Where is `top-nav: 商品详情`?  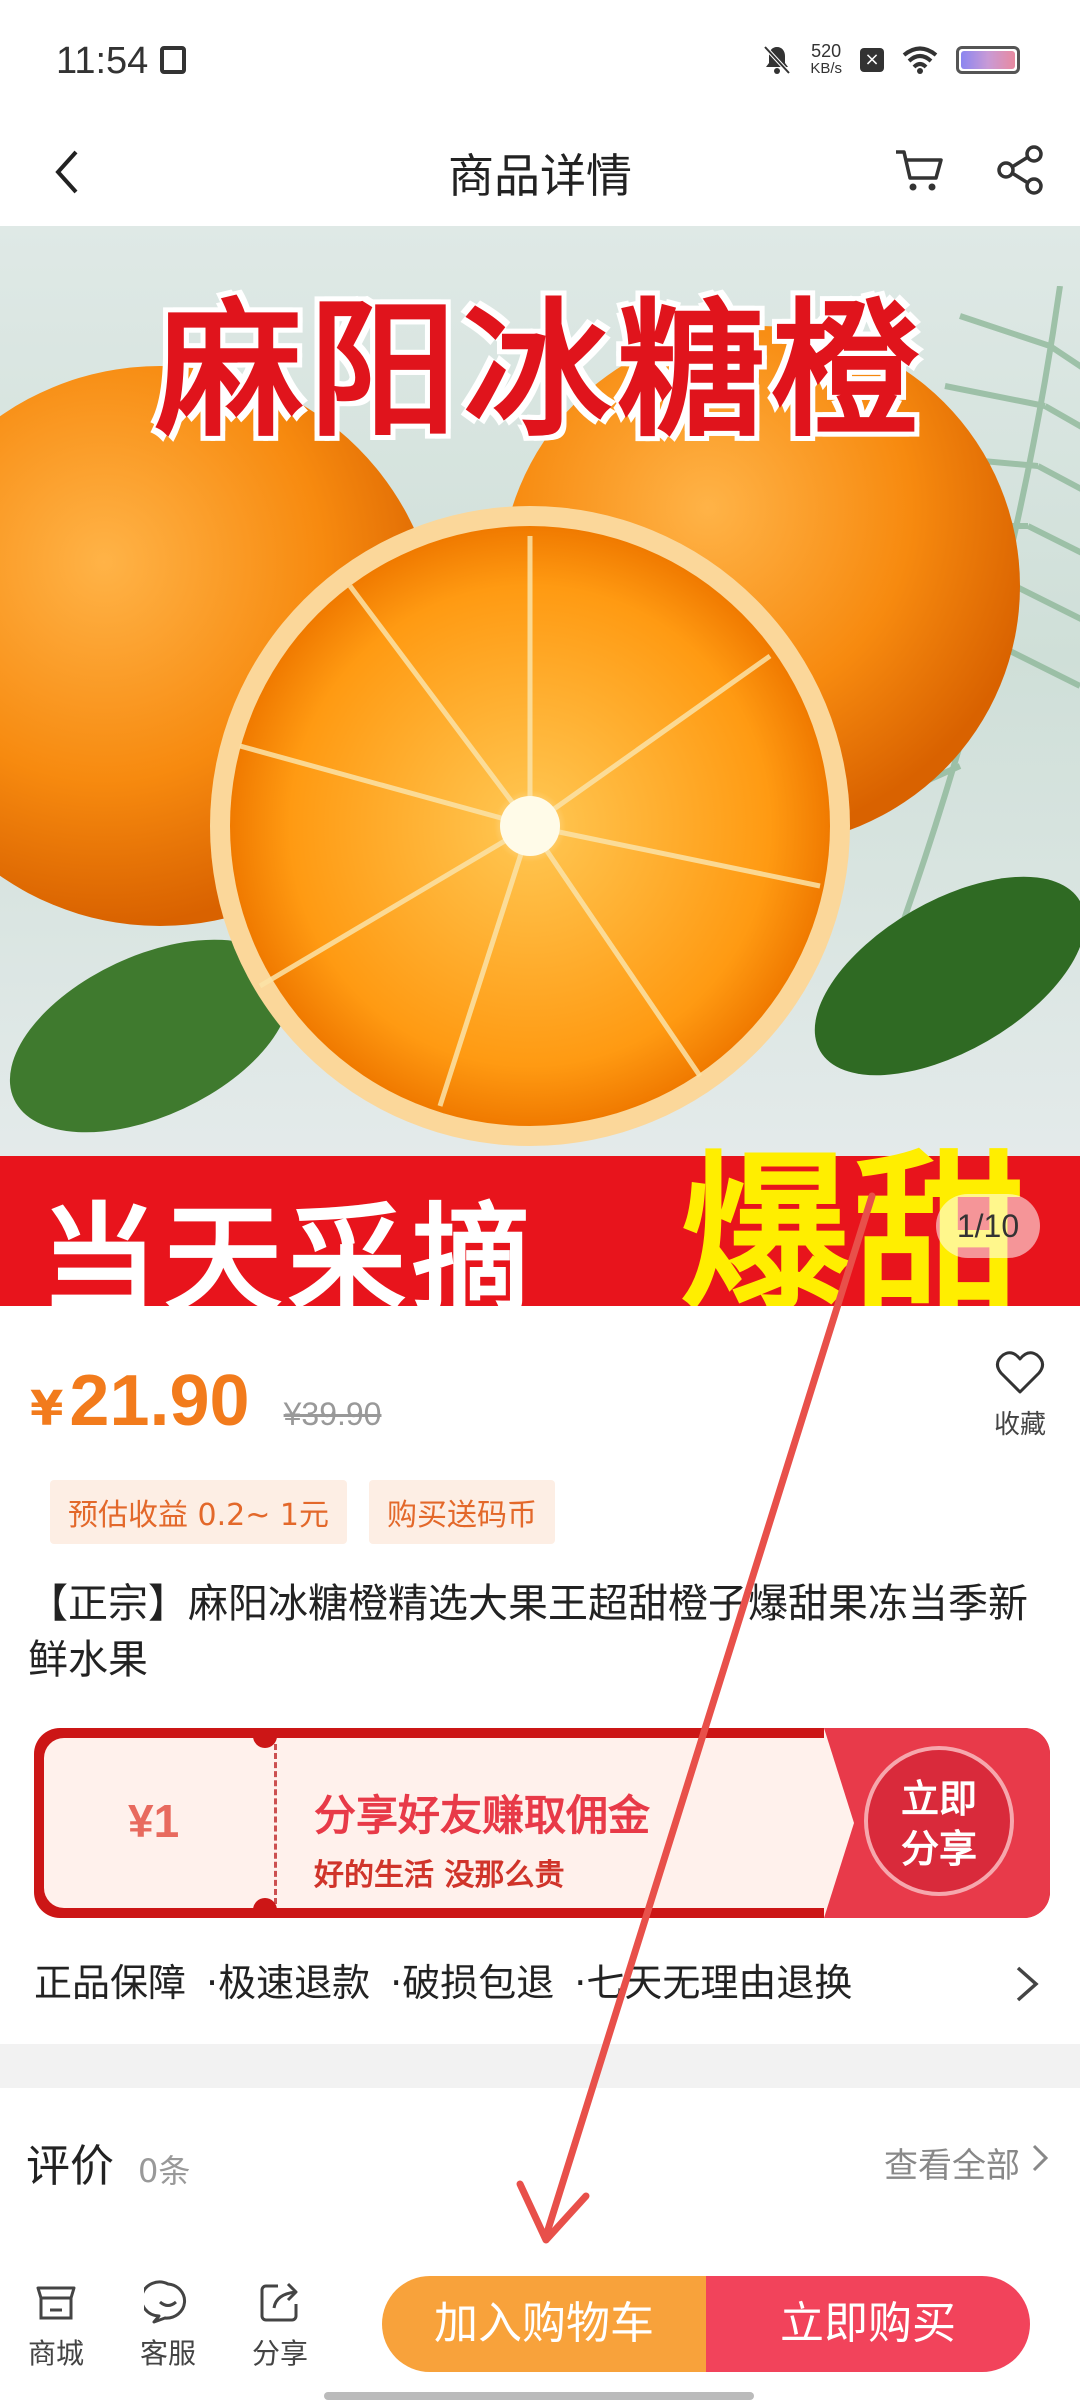
top-nav: 商品详情 is located at coordinates (540, 173).